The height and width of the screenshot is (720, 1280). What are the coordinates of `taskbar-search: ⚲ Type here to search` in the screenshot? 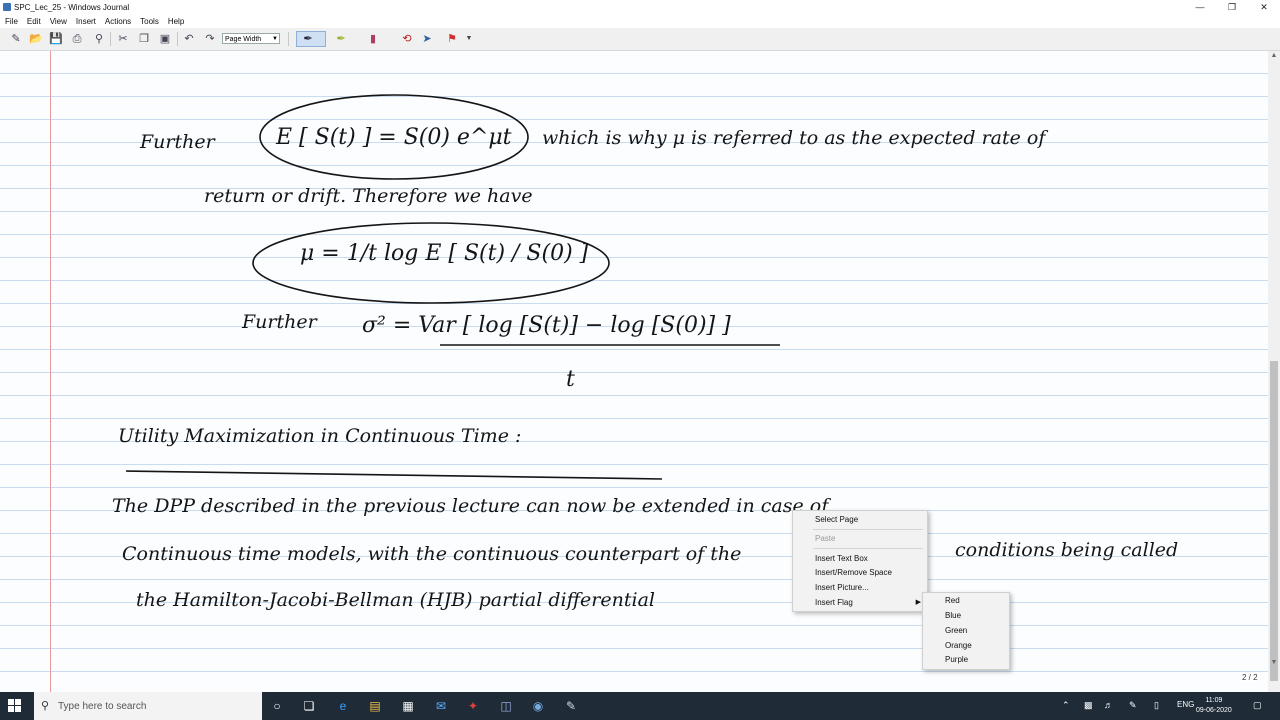 It's located at (148, 706).